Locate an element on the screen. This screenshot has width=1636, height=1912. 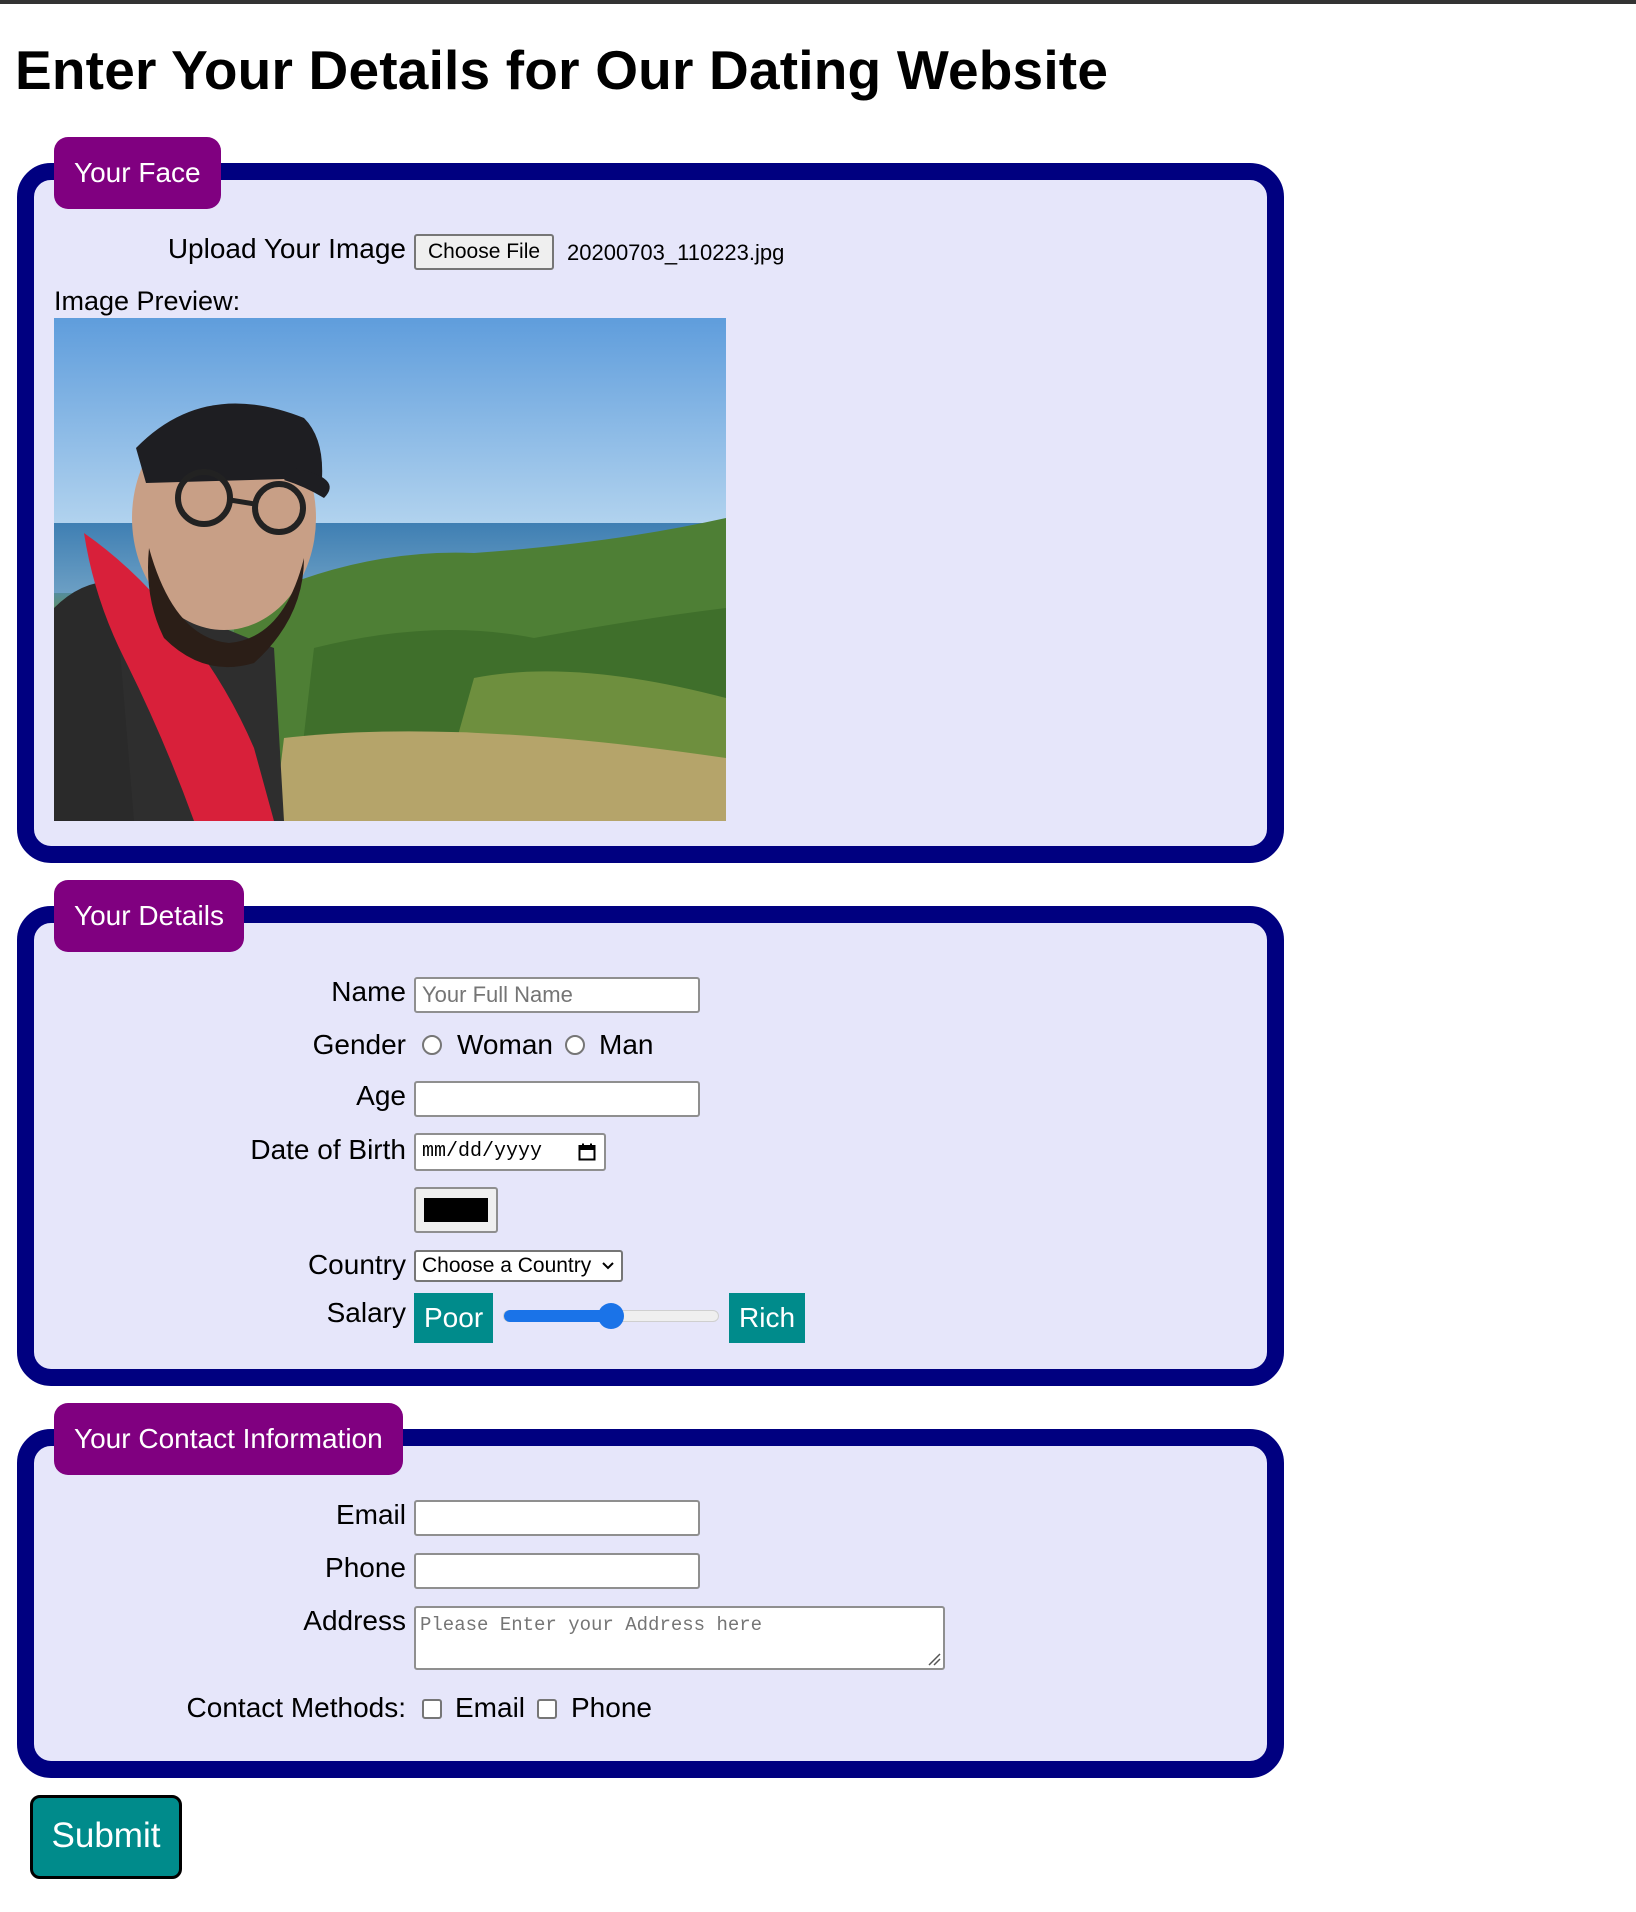
resize-grip-icon is located at coordinates (934, 1659).